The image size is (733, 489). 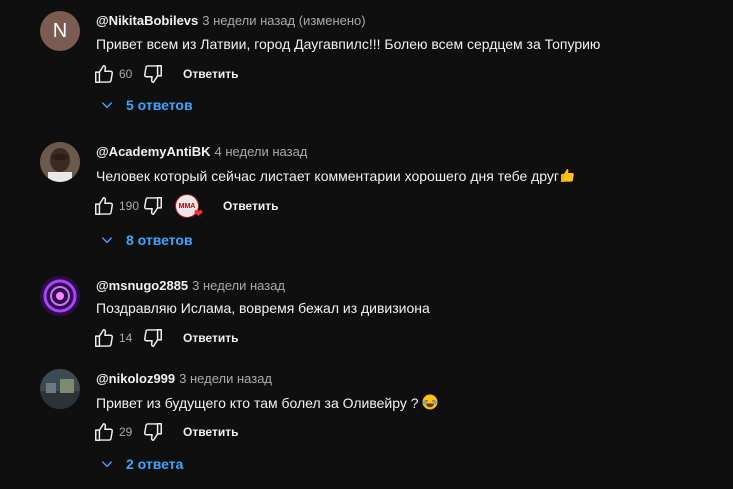 I want to click on view-replies-button: 8 ответов, so click(x=146, y=240).